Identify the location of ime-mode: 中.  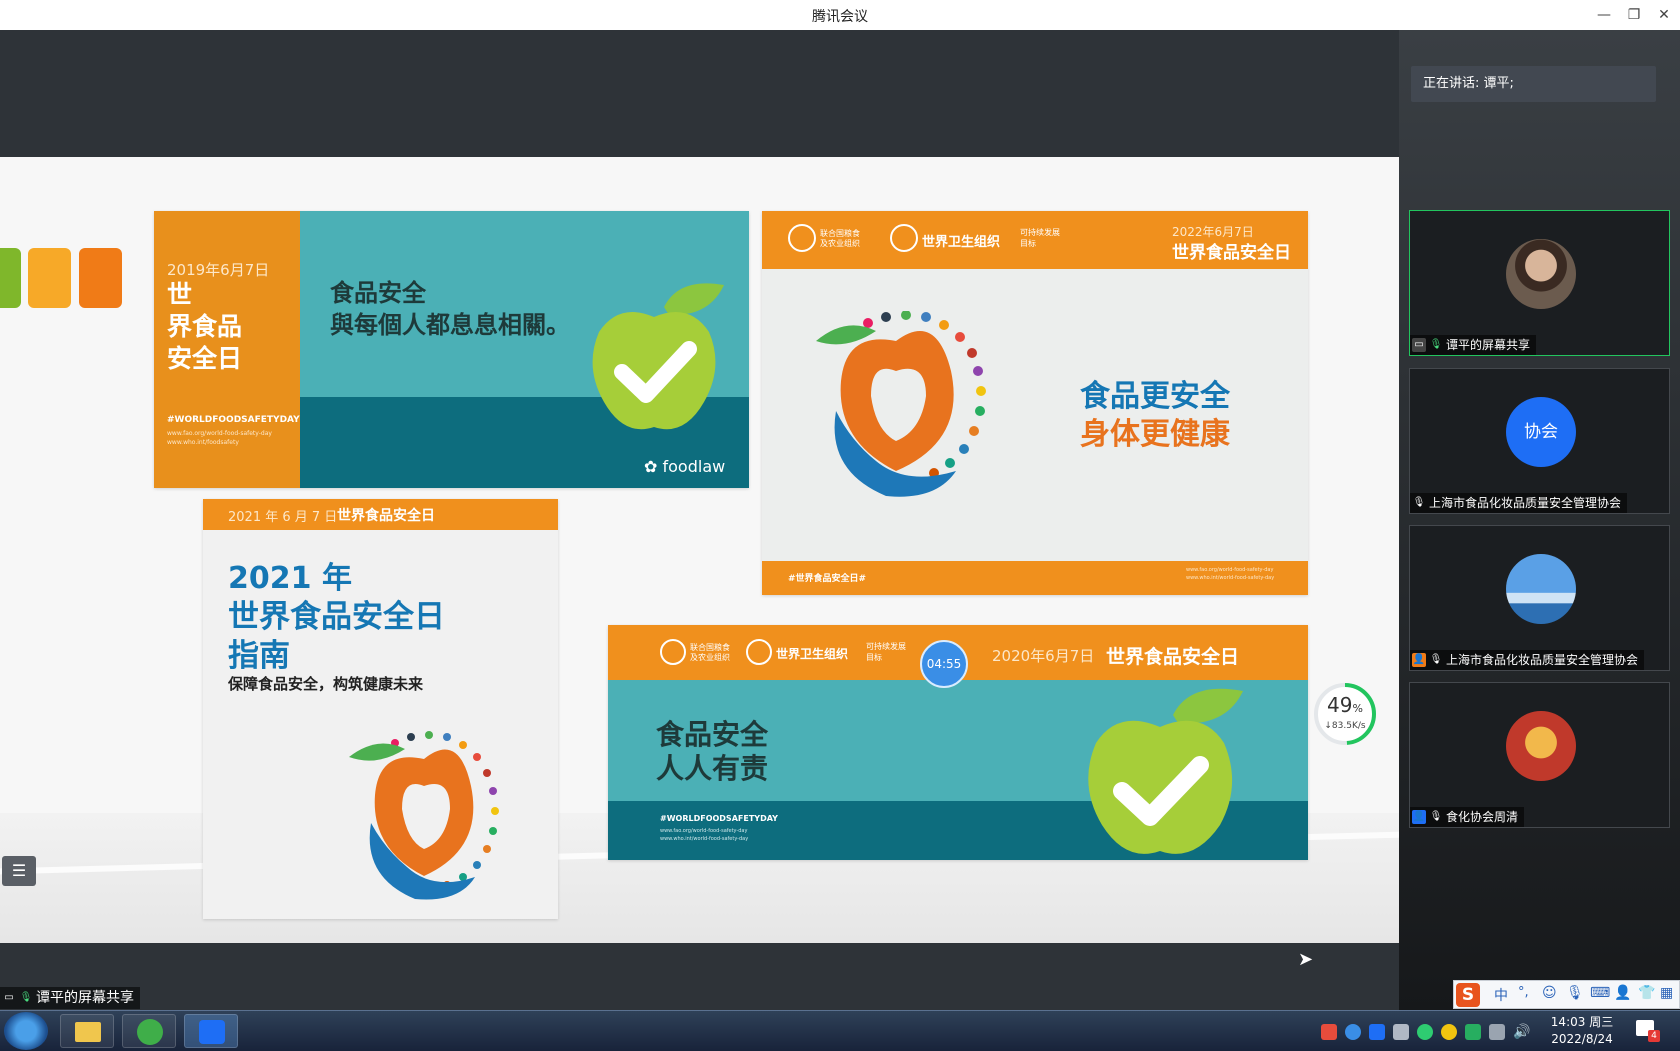
(1501, 995).